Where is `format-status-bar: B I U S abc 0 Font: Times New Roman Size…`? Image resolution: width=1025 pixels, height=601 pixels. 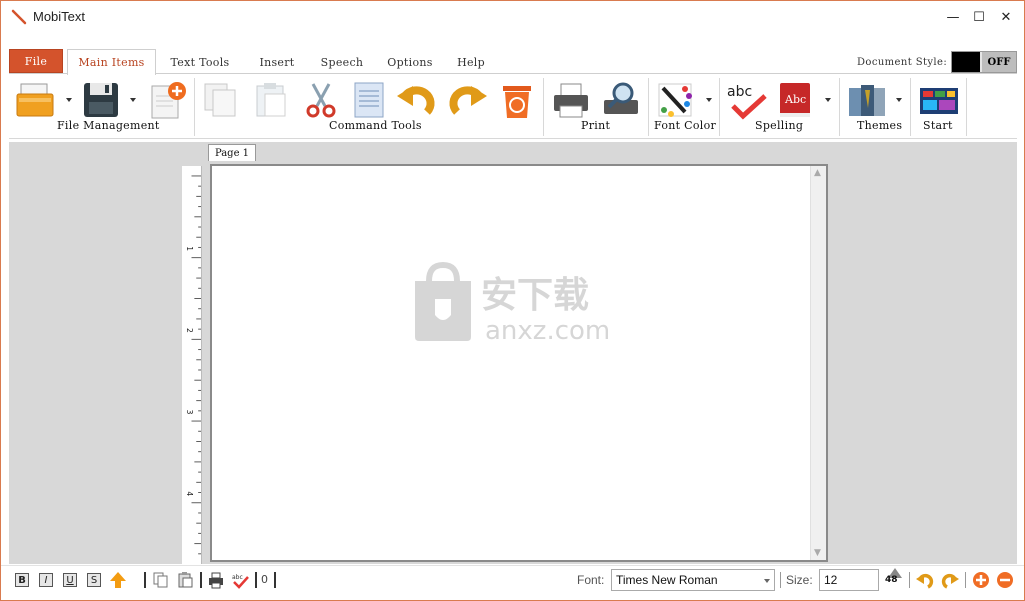
format-status-bar: B I U S abc 0 Font: Times New Roman Size… is located at coordinates (512, 582).